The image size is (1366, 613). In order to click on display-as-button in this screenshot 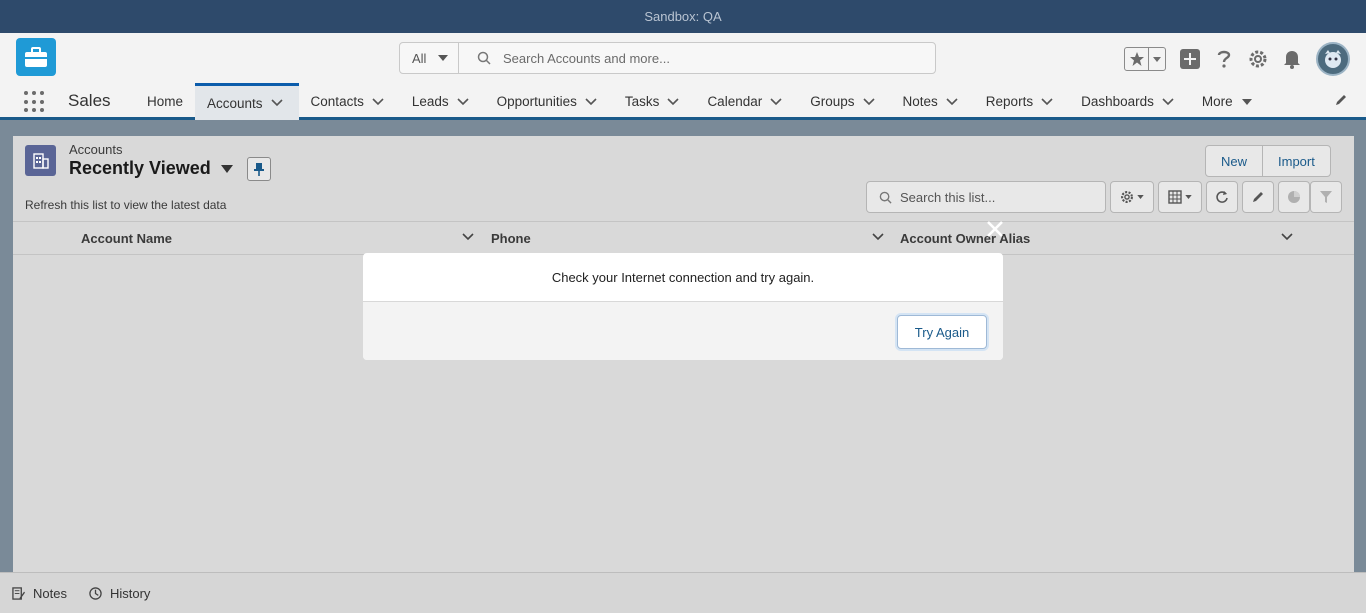, I will do `click(1180, 197)`.